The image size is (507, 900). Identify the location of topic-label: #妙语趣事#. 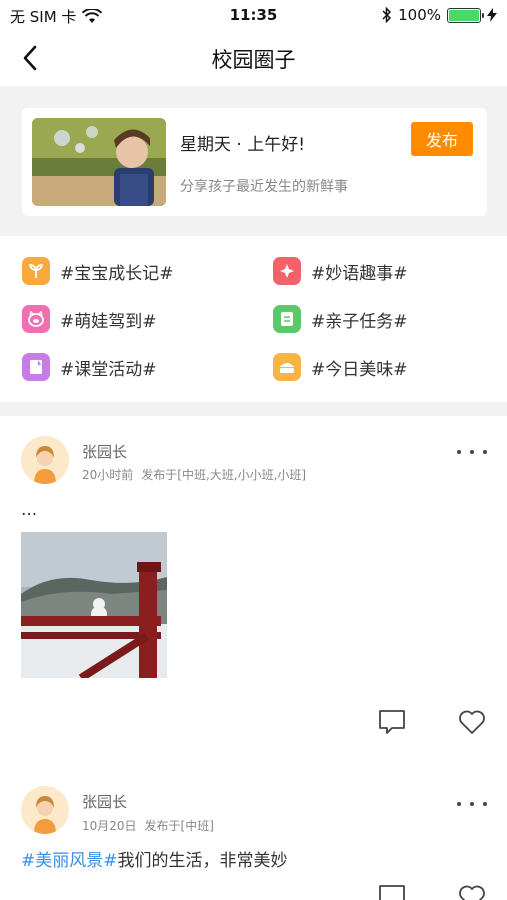
(359, 273).